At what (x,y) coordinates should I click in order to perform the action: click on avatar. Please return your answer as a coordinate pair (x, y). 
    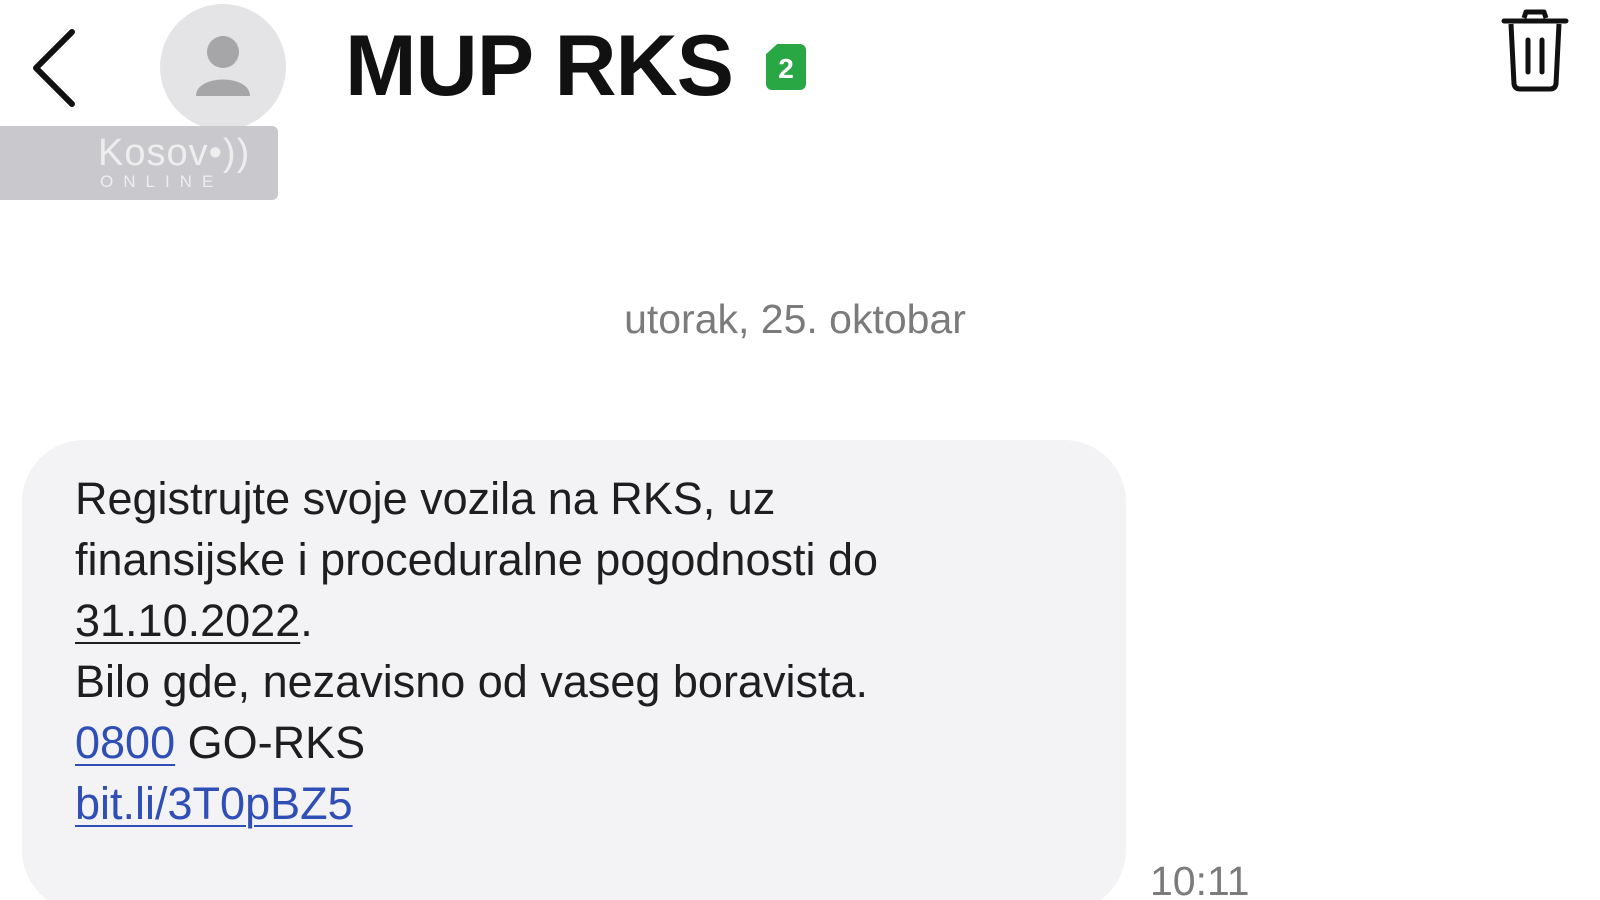
    Looking at the image, I should click on (223, 67).